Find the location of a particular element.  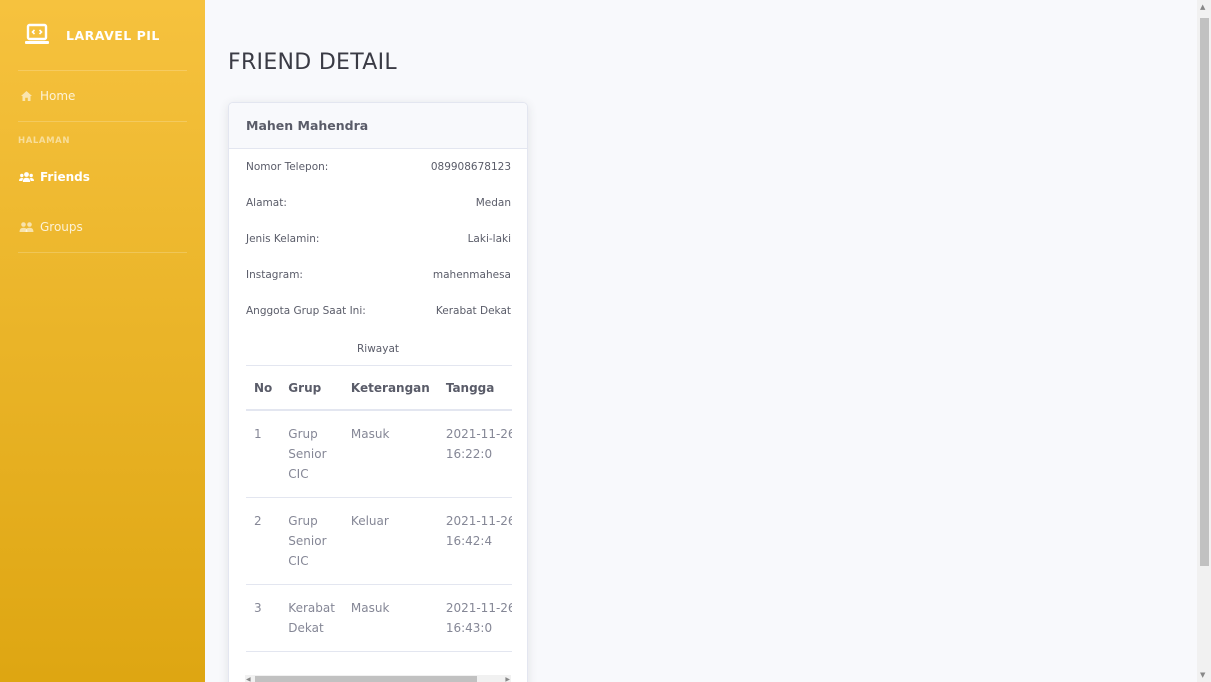

sidebar-item-label: Groups is located at coordinates (61, 227).